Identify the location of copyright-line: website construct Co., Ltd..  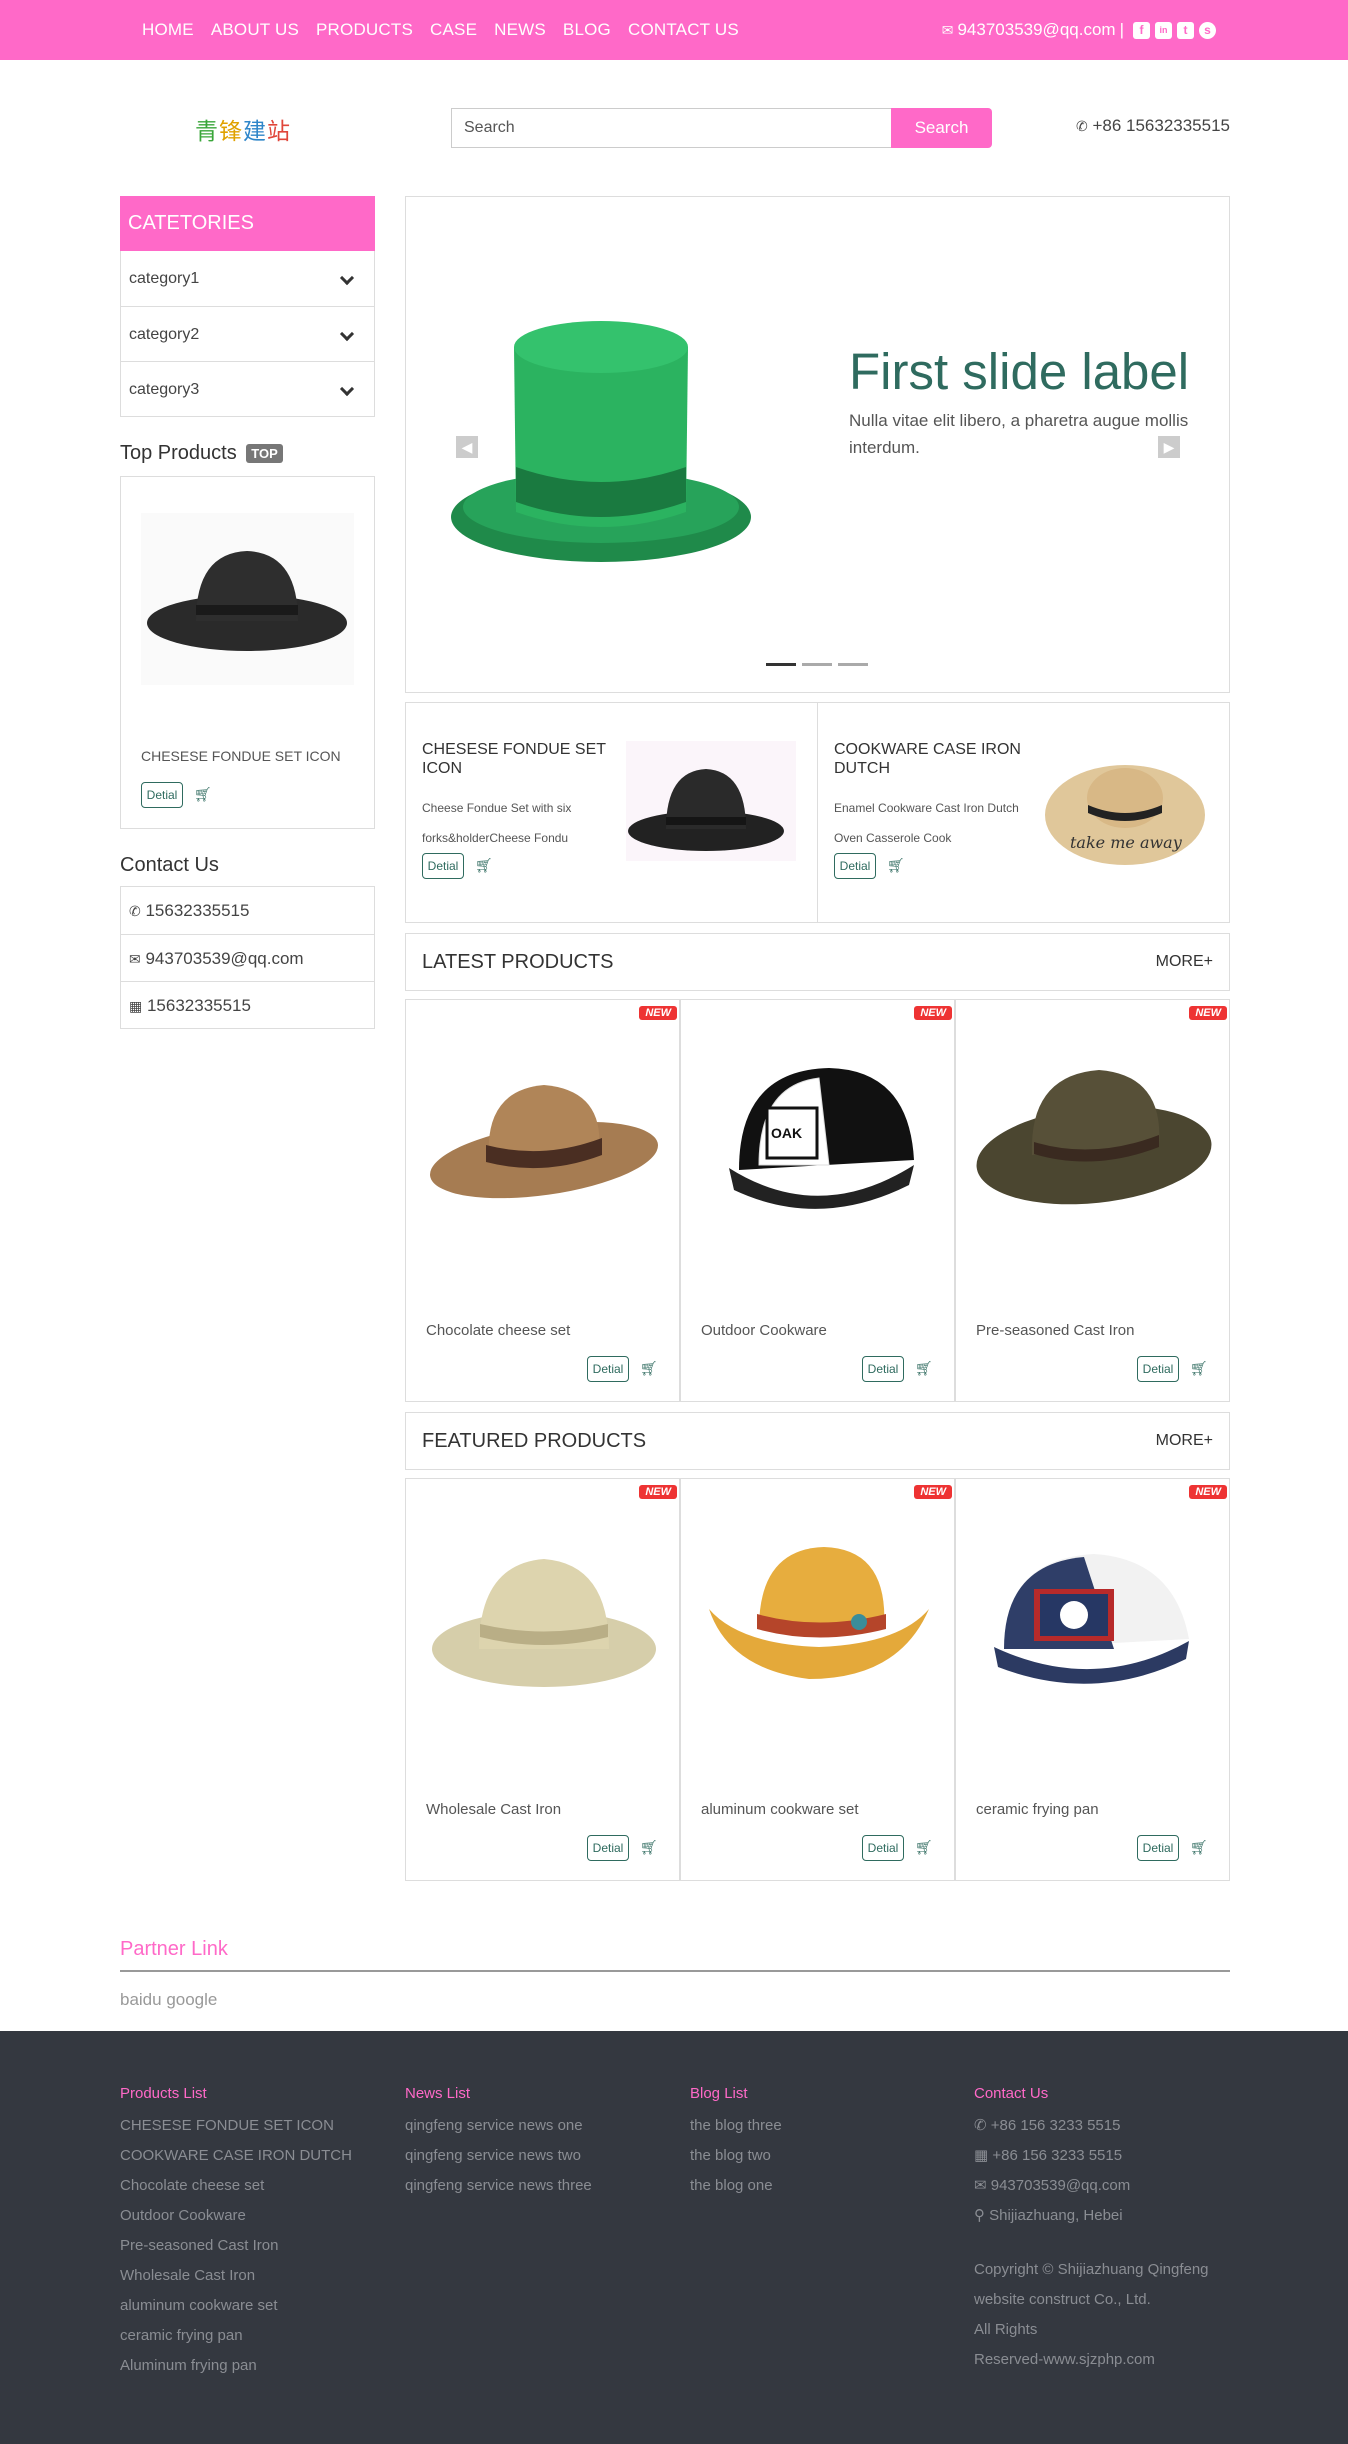
(1062, 2299).